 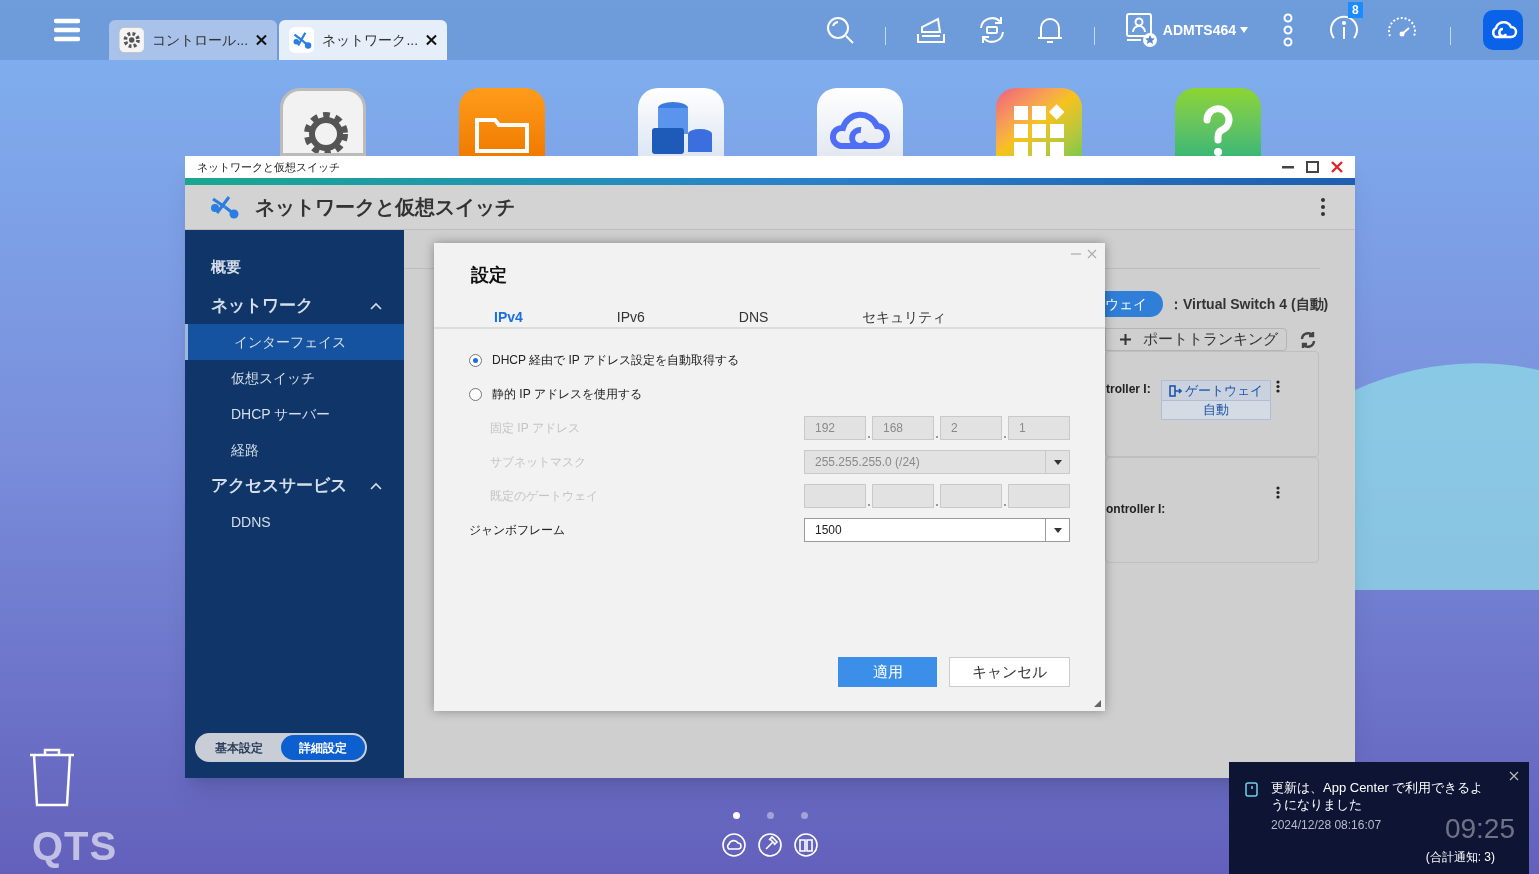 I want to click on gear-icon, so click(x=132, y=40).